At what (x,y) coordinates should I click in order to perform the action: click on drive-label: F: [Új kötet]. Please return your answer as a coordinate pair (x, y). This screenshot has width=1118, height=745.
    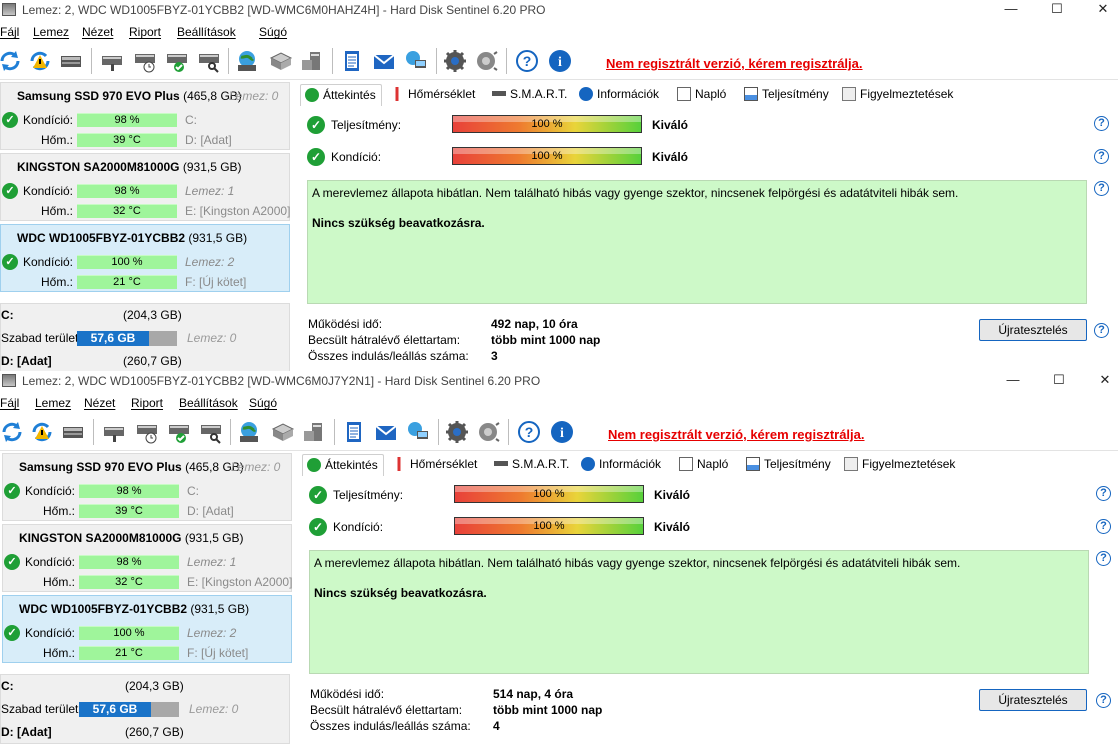
    Looking at the image, I should click on (218, 653).